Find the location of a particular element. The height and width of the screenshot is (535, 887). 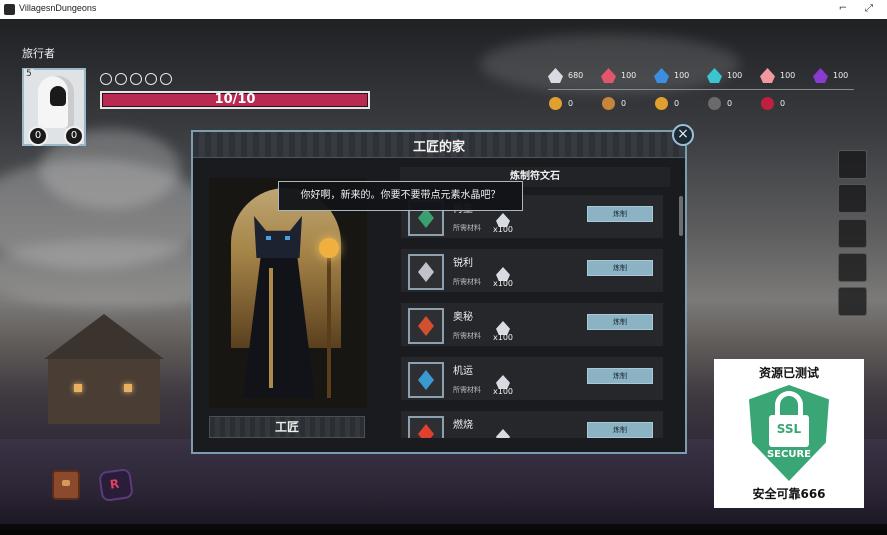

pink-crystal-icon is located at coordinates (767, 75).